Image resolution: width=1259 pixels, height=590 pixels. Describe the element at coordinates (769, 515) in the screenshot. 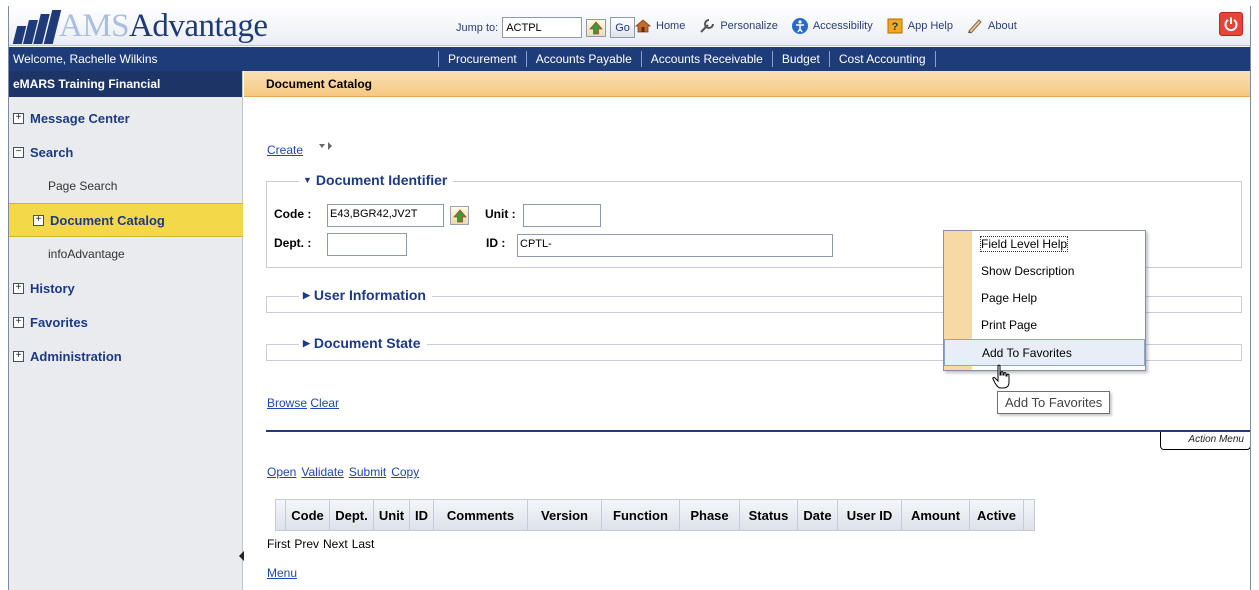

I see `column-header-status: Status` at that location.